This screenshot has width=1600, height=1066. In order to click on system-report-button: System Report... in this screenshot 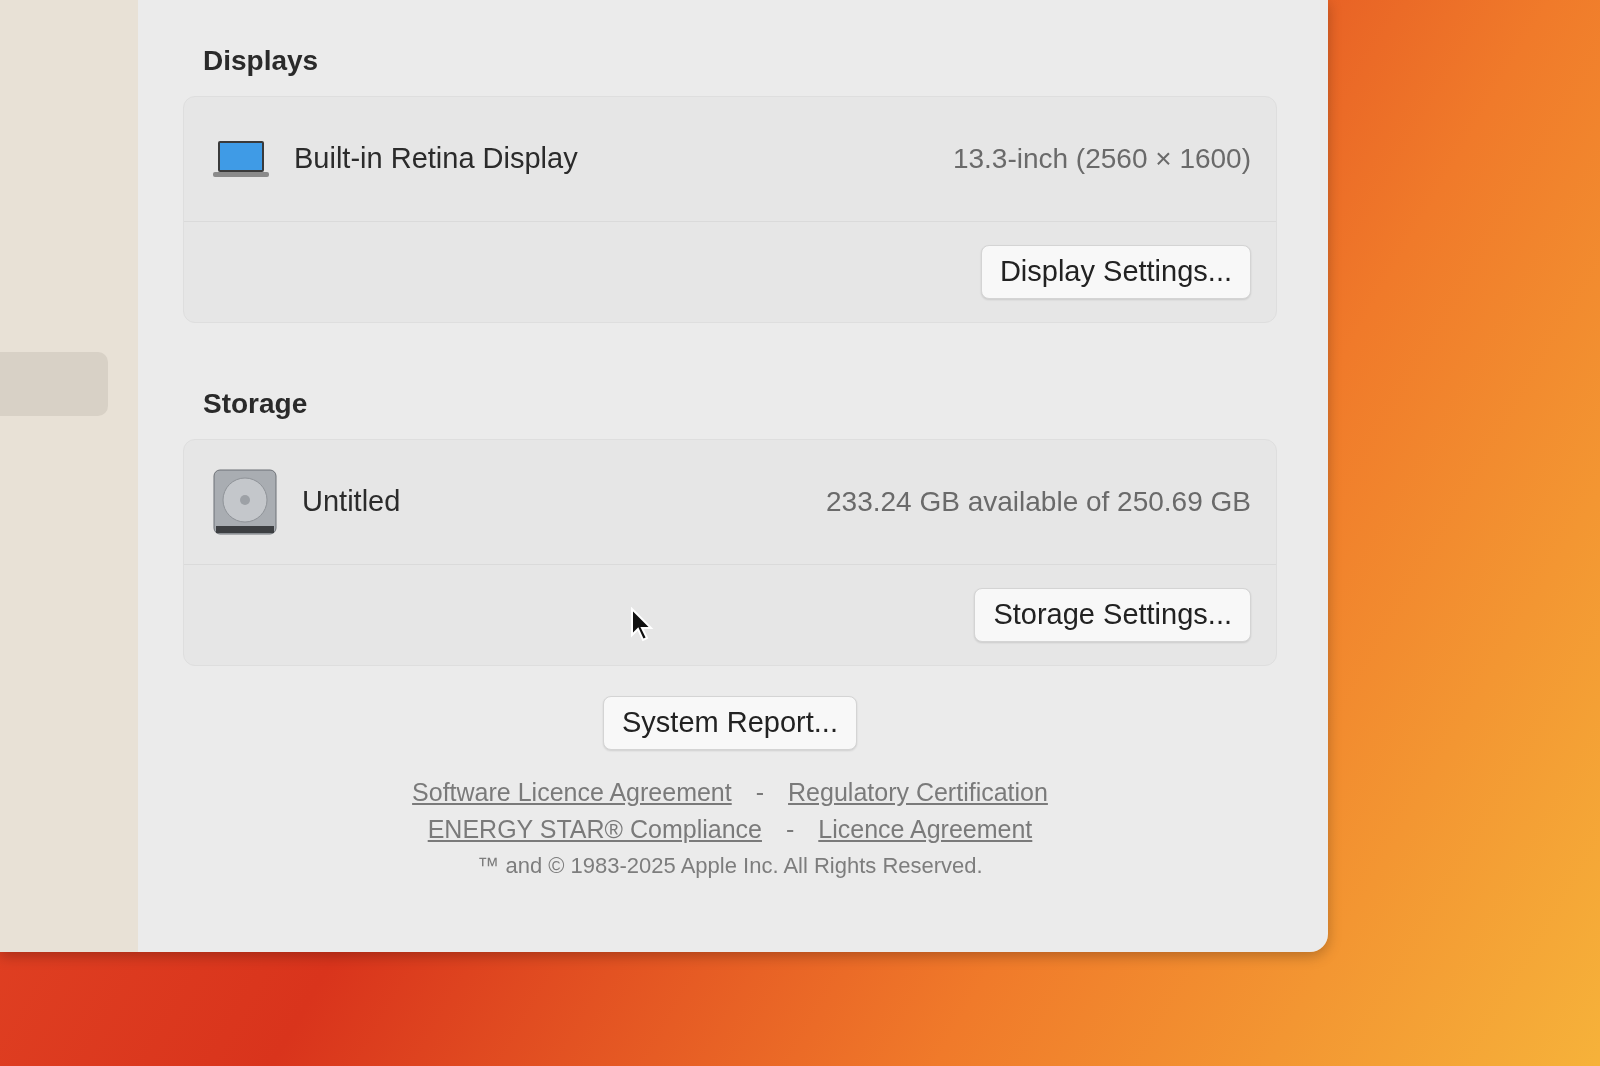, I will do `click(730, 723)`.